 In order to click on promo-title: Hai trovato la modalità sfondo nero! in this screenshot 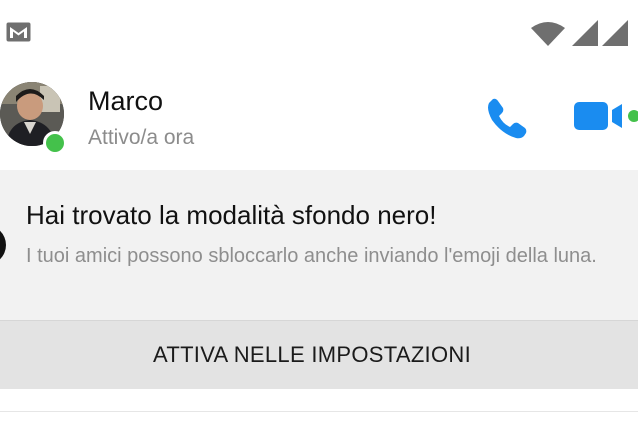, I will do `click(231, 215)`.